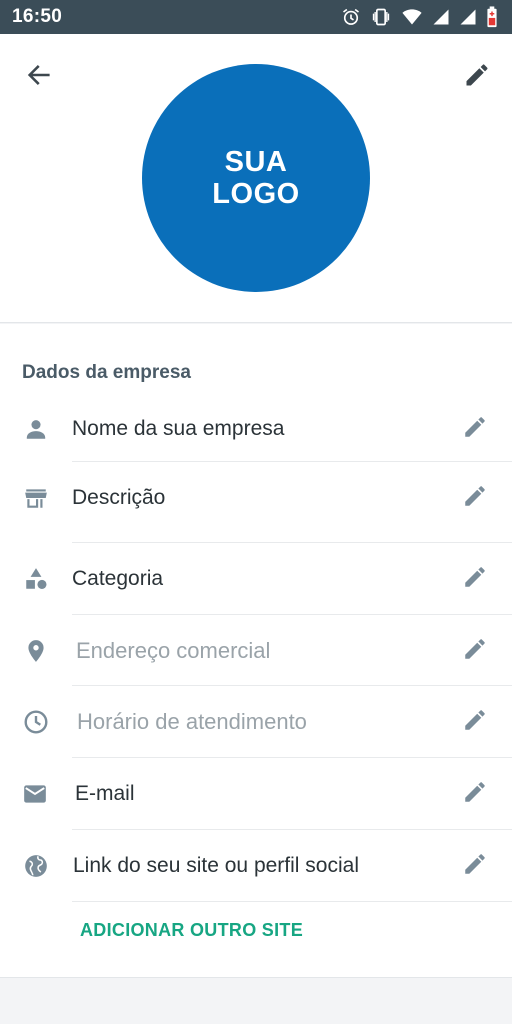 This screenshot has width=512, height=1024. I want to click on globe-icon, so click(36, 866).